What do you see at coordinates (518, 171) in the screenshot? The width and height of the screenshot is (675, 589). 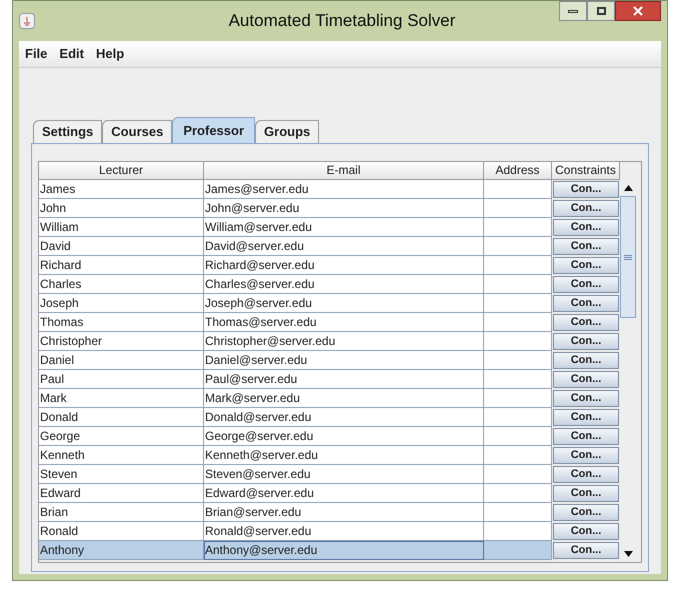 I see `column-header: Address` at bounding box center [518, 171].